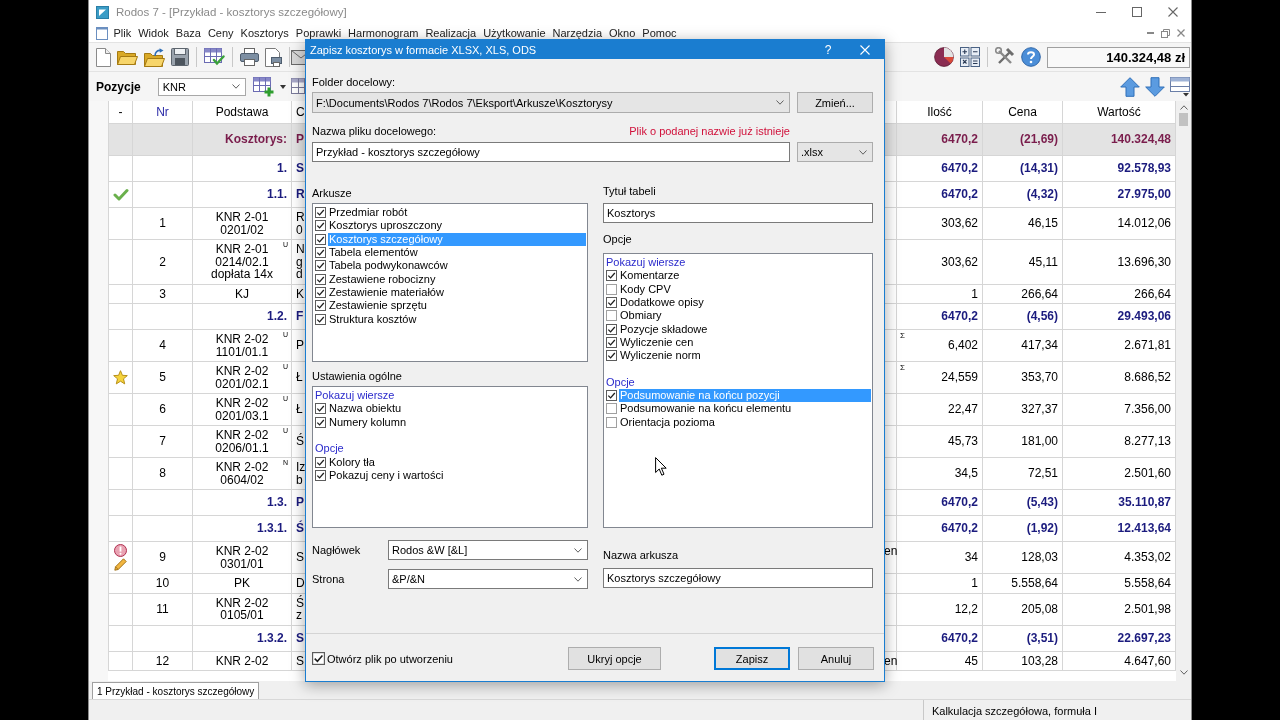  Describe the element at coordinates (944, 57) in the screenshot. I see `pie-chart-icon` at that location.